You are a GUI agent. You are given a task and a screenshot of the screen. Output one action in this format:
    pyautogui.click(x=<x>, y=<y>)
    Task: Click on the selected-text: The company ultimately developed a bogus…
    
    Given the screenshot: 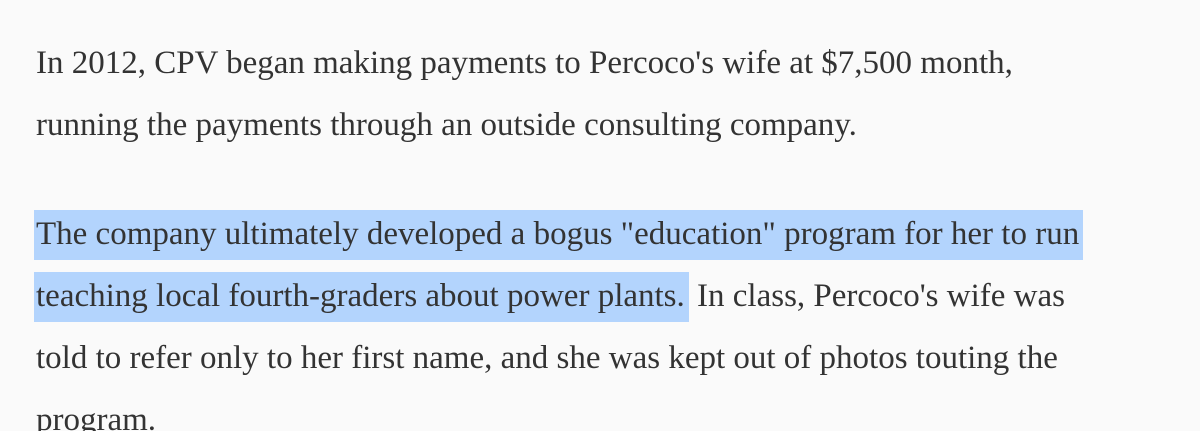 What is the action you would take?
    pyautogui.click(x=559, y=235)
    